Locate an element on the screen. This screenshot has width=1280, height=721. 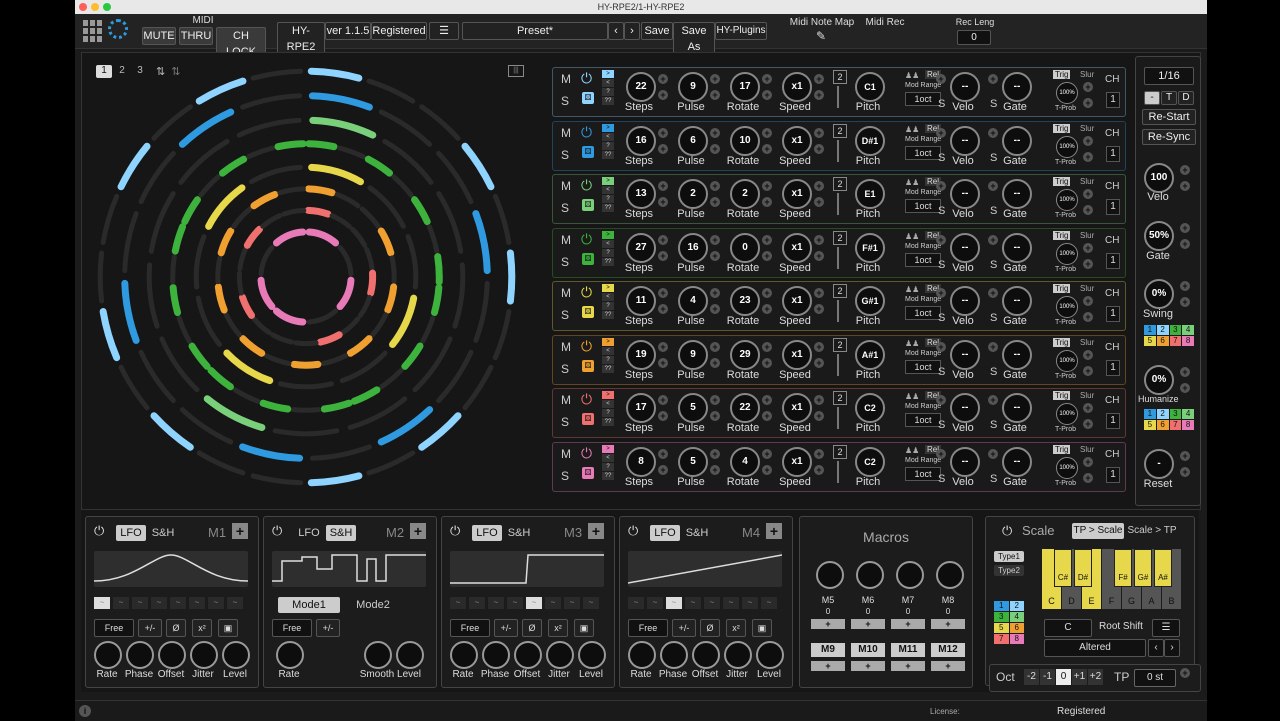
slur-button: Slur is located at coordinates (1087, 181).